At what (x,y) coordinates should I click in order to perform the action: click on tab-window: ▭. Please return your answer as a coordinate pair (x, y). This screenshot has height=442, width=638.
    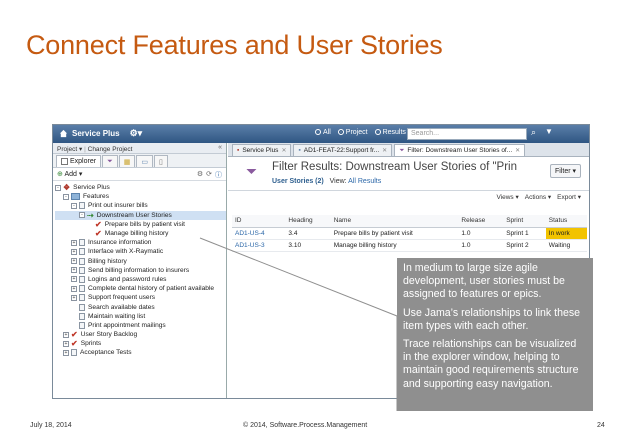
    Looking at the image, I should click on (144, 161).